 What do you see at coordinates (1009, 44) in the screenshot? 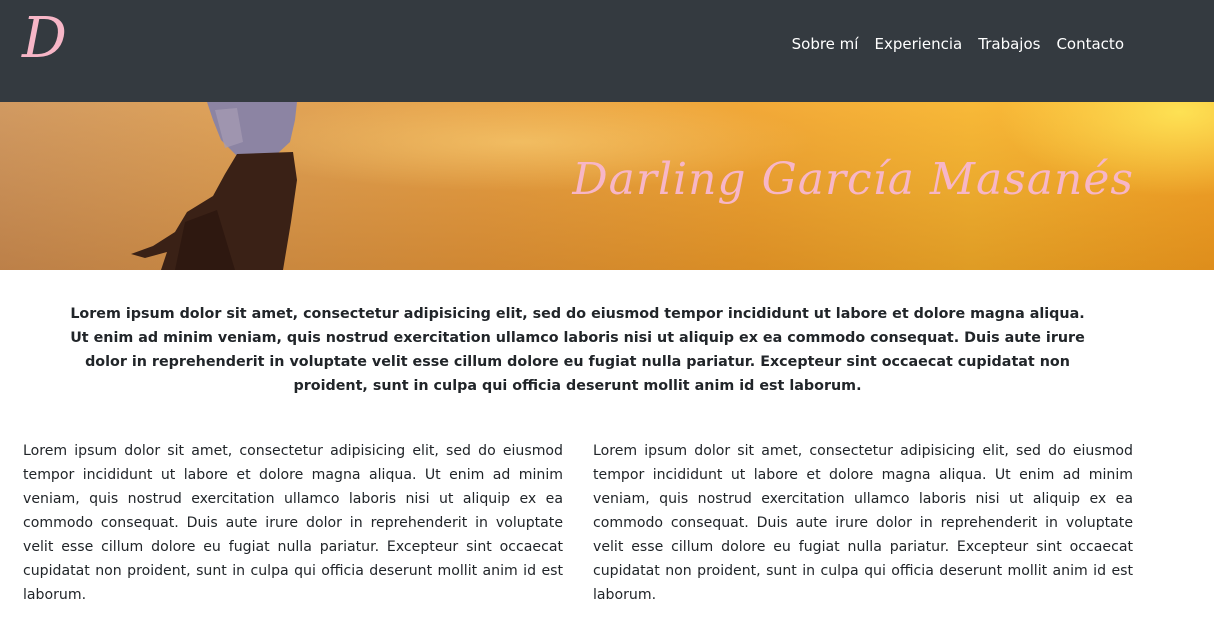
I see `nav-link-trabajos: Trabajos` at bounding box center [1009, 44].